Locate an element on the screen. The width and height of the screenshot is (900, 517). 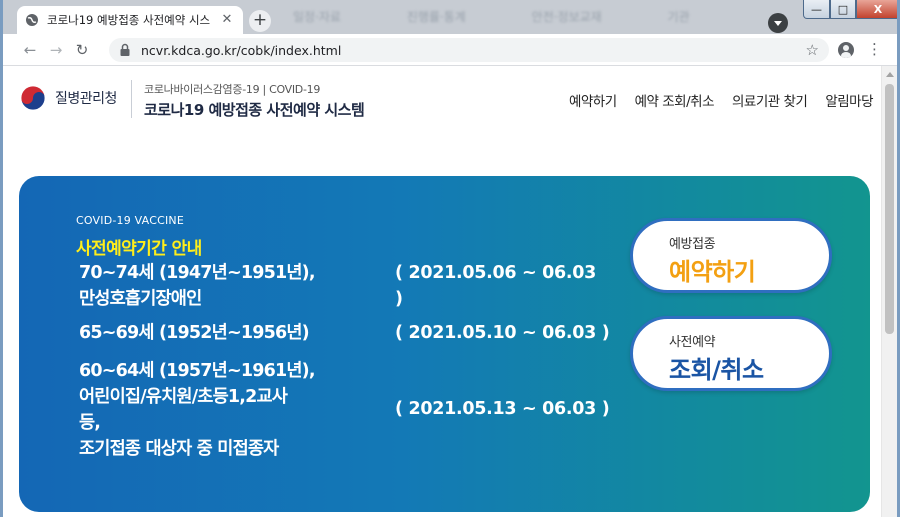
taegeuk-emblem-icon is located at coordinates (33, 98).